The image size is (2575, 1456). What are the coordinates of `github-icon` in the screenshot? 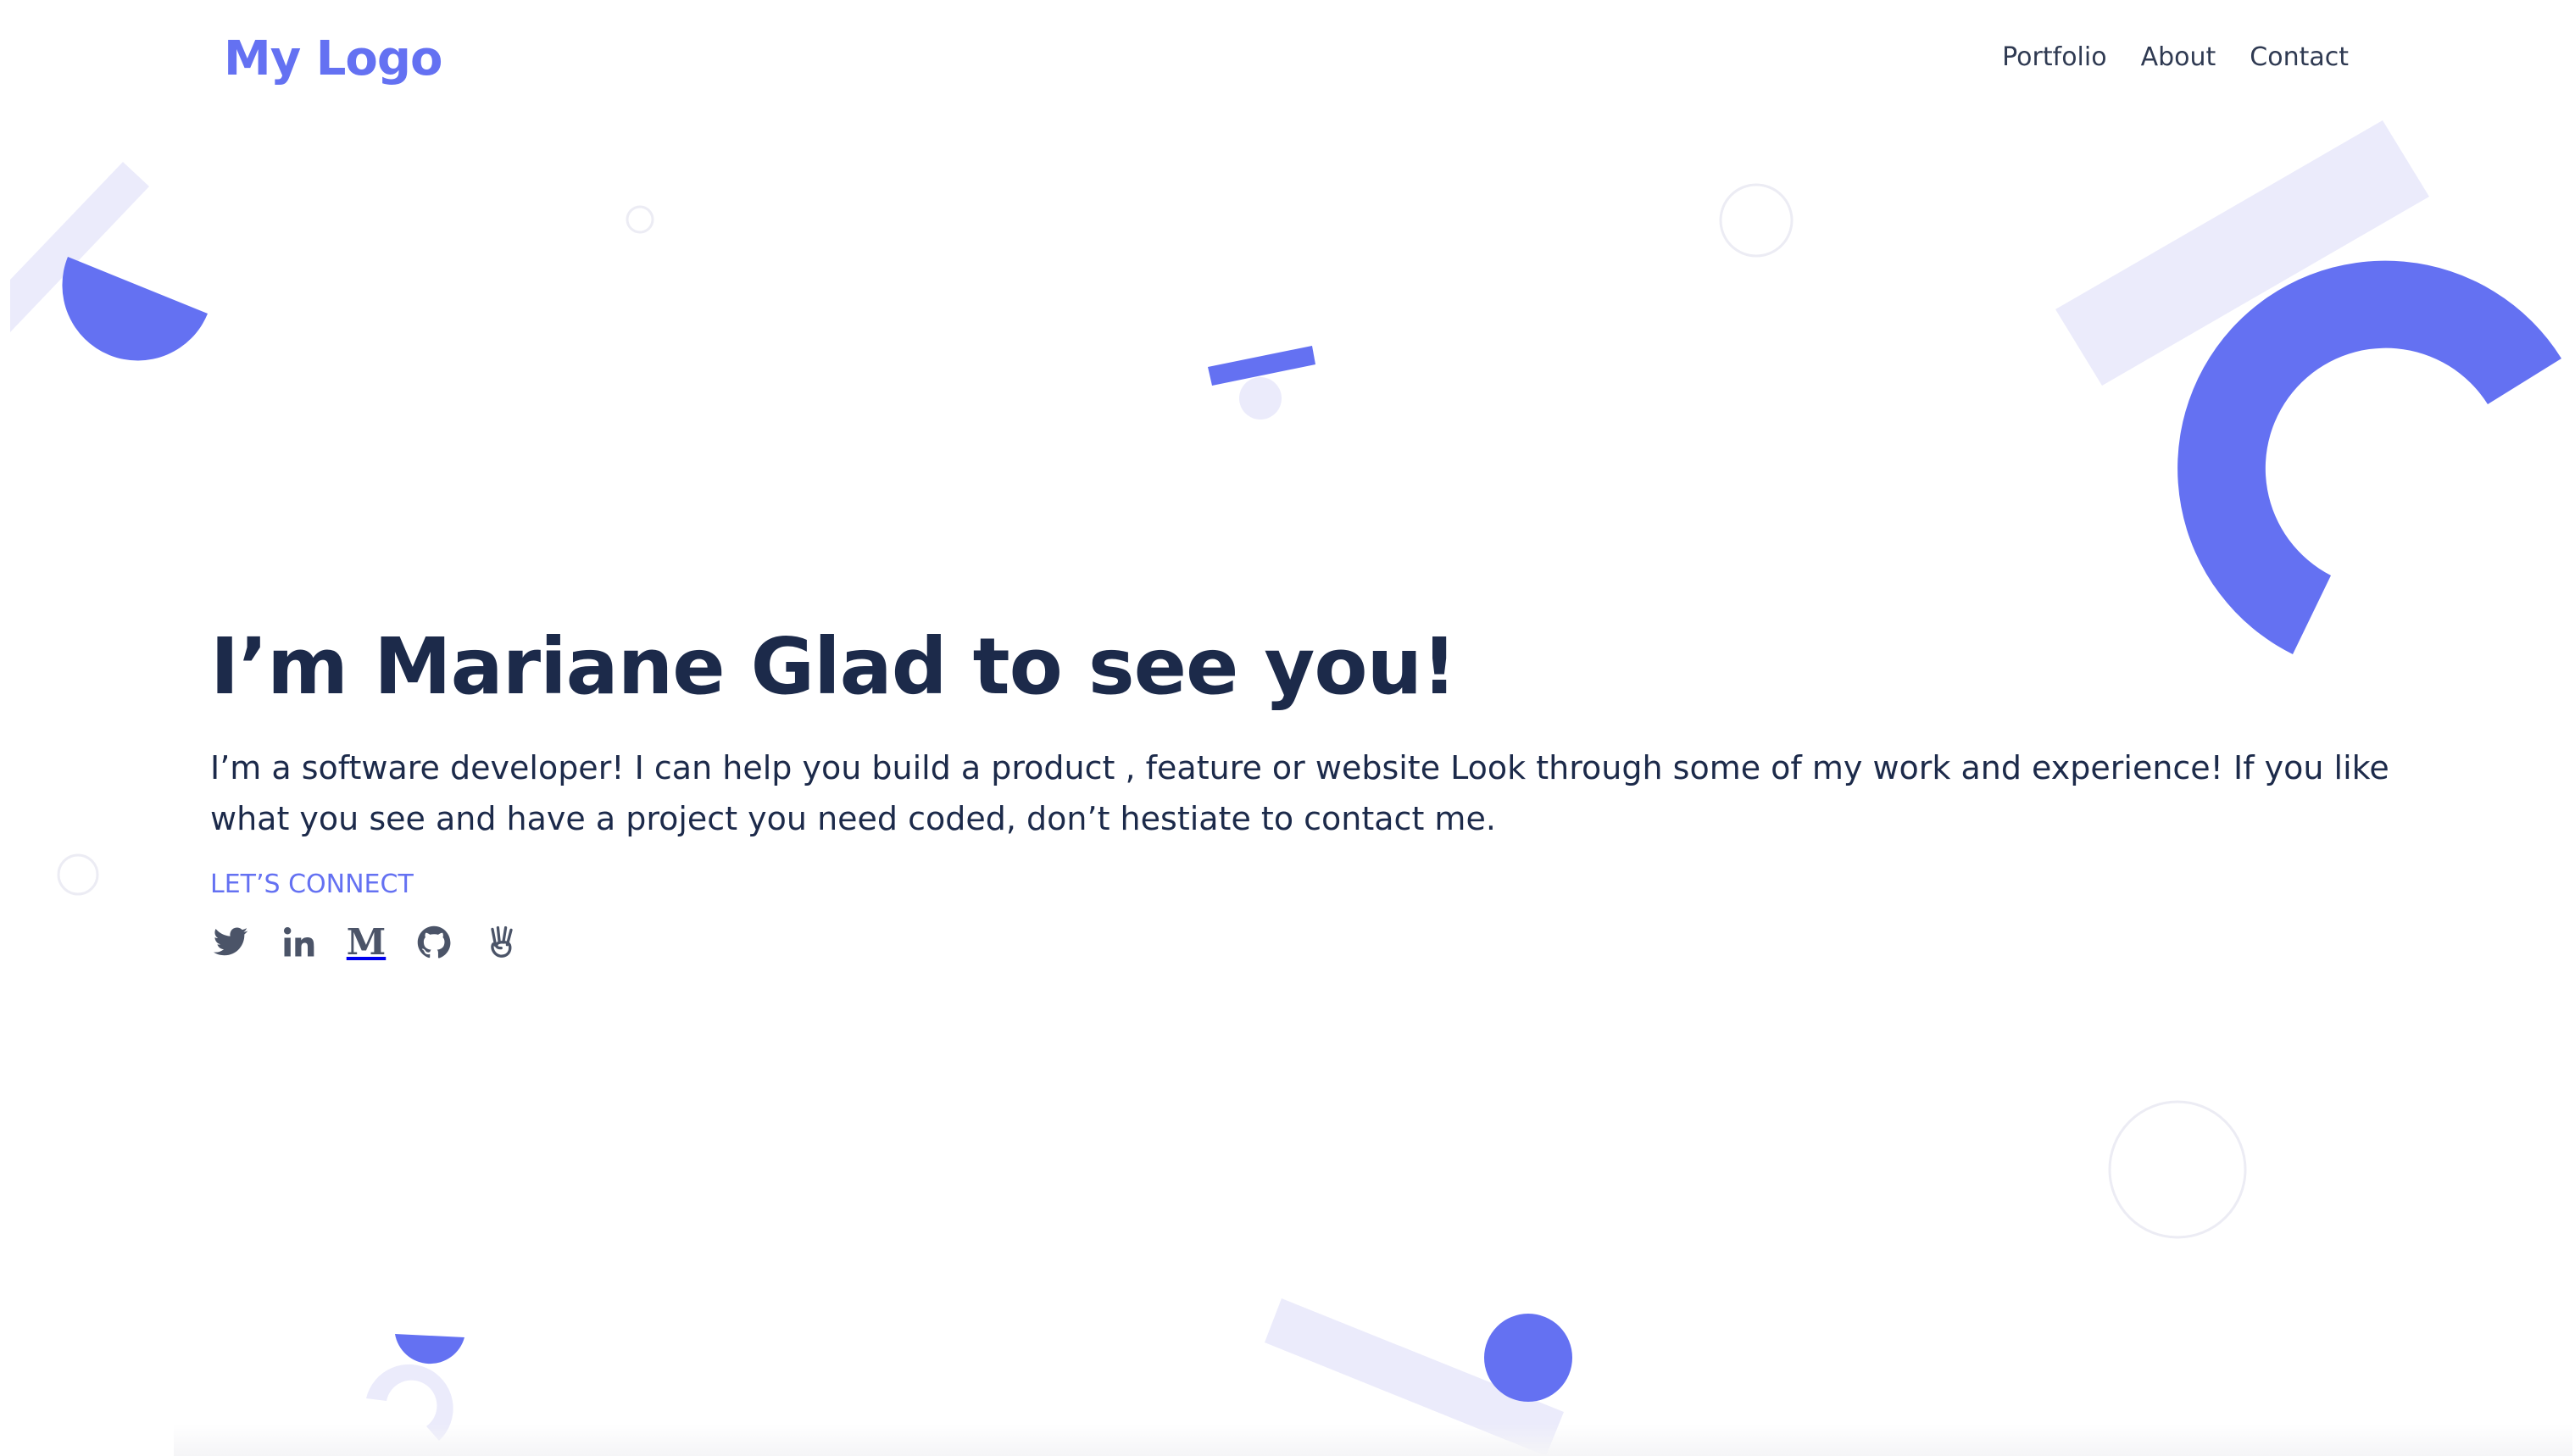 It's located at (434, 942).